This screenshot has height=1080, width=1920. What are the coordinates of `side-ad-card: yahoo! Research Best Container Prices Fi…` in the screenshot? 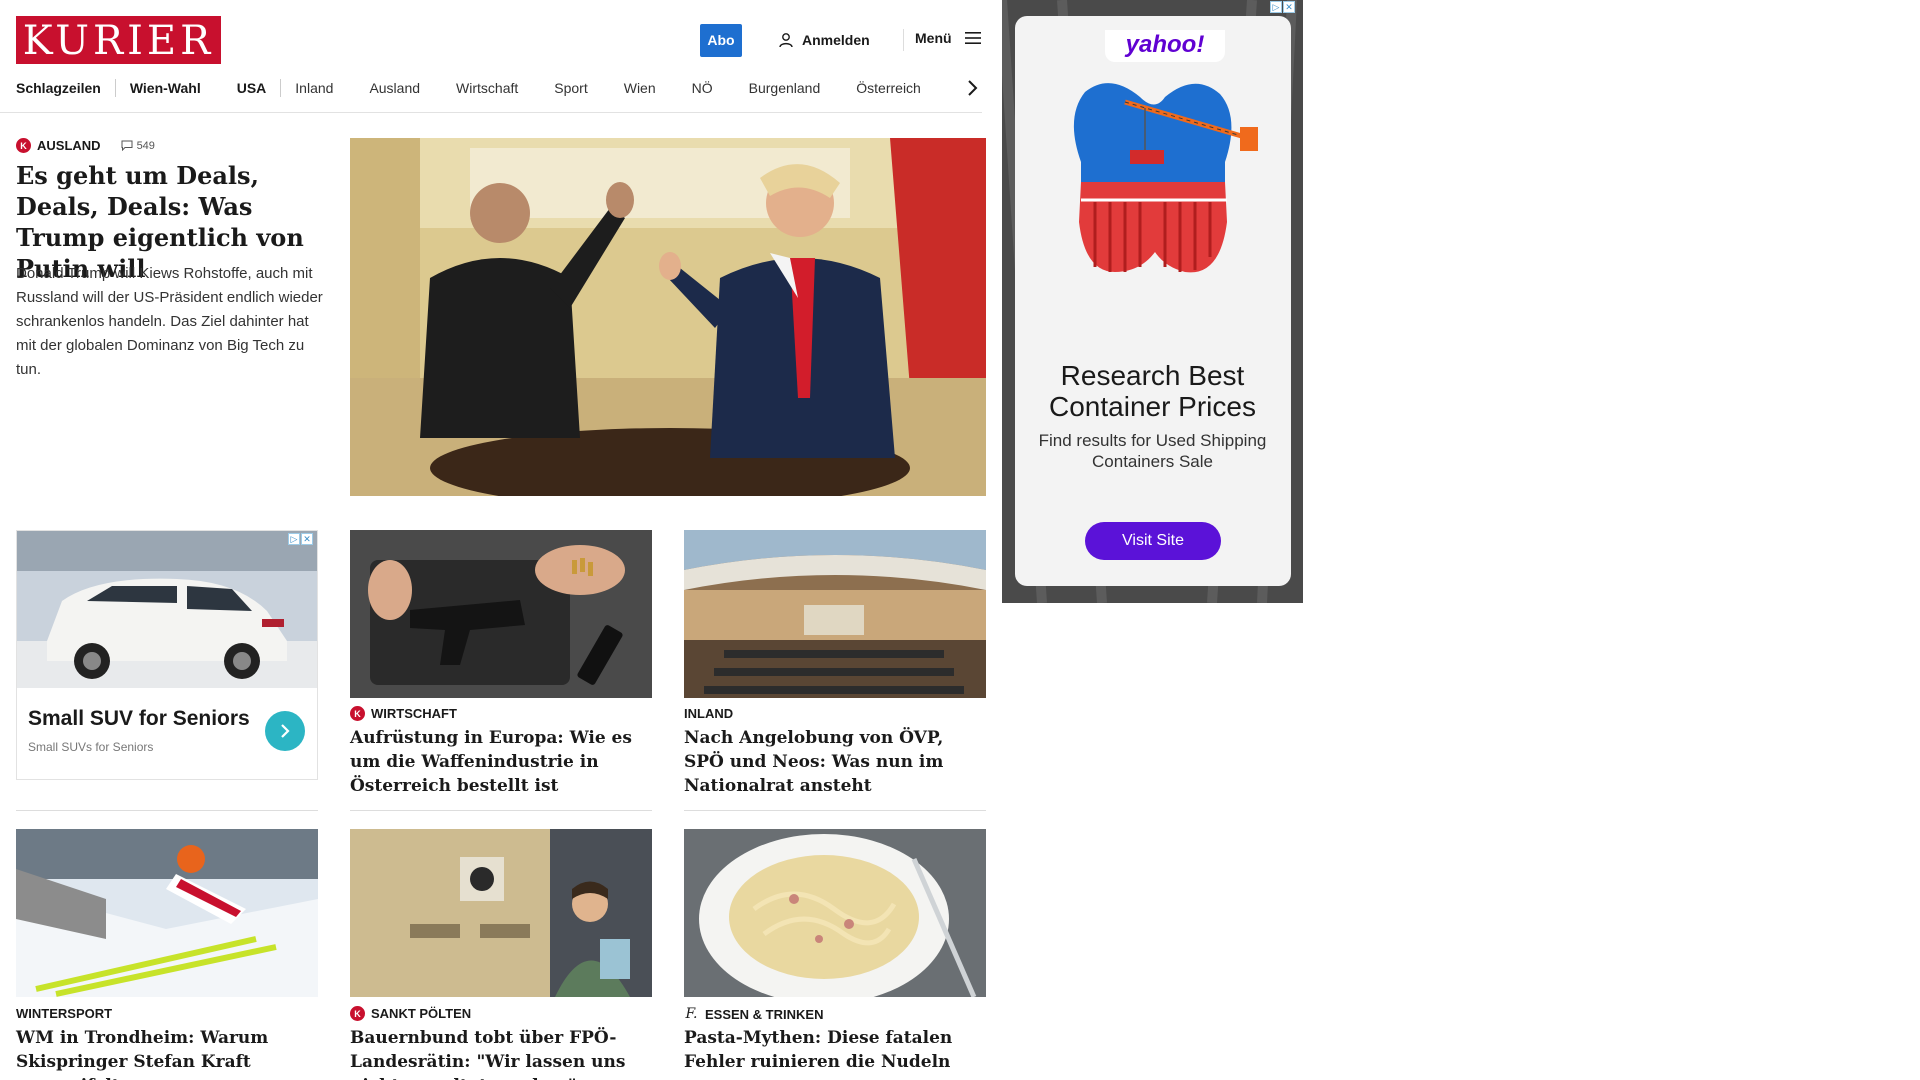 It's located at (1153, 301).